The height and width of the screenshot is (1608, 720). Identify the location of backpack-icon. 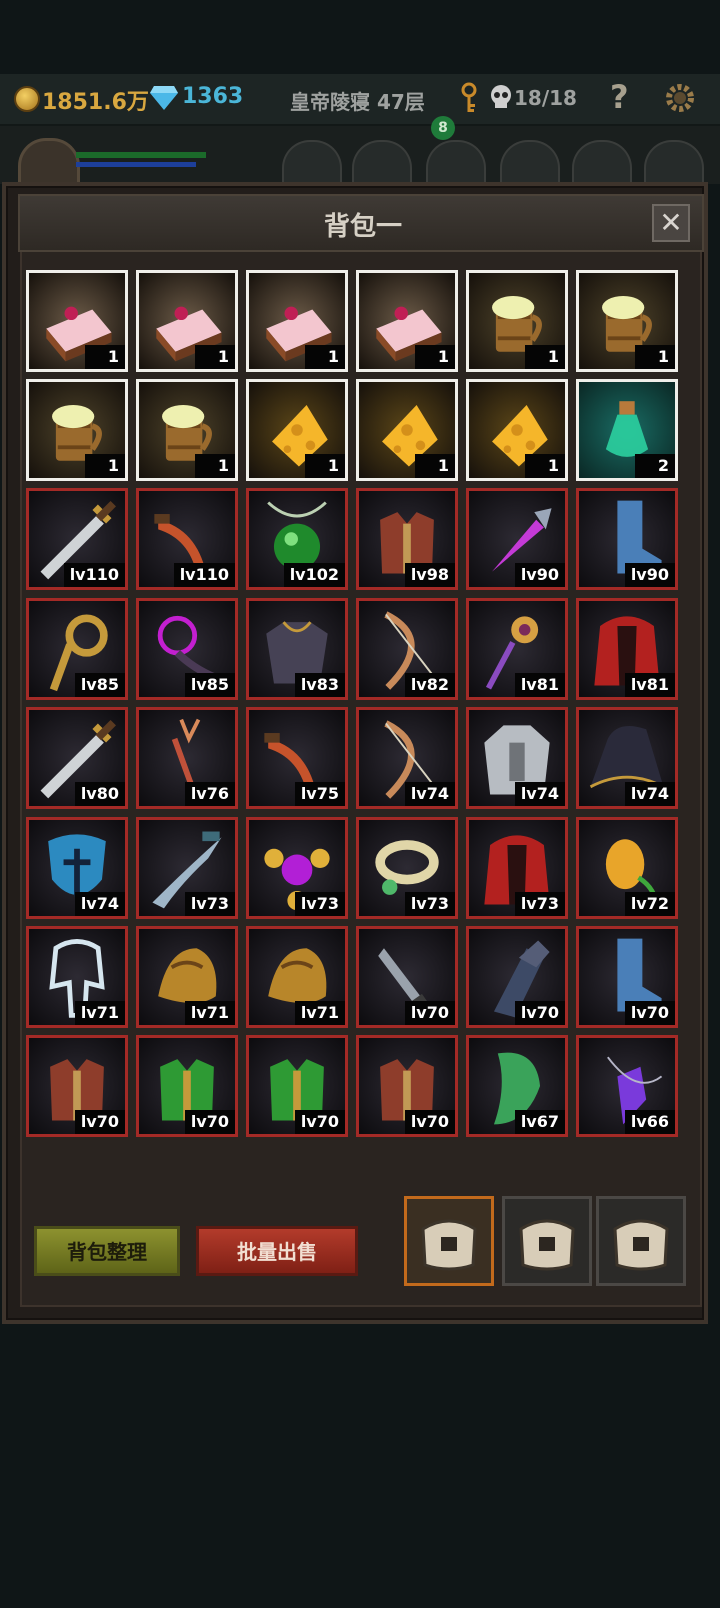
(641, 1245).